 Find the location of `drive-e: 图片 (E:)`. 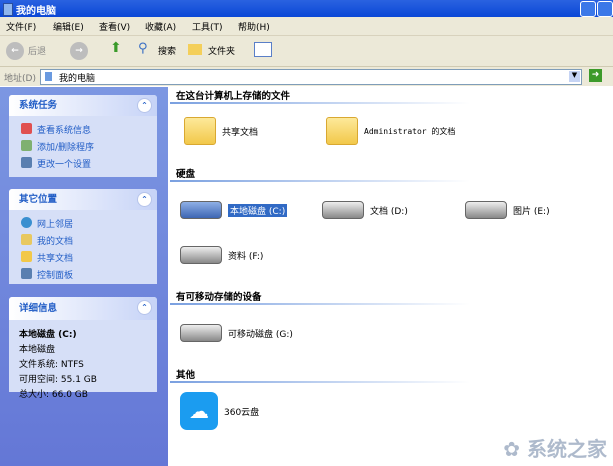

drive-e: 图片 (E:) is located at coordinates (507, 210).